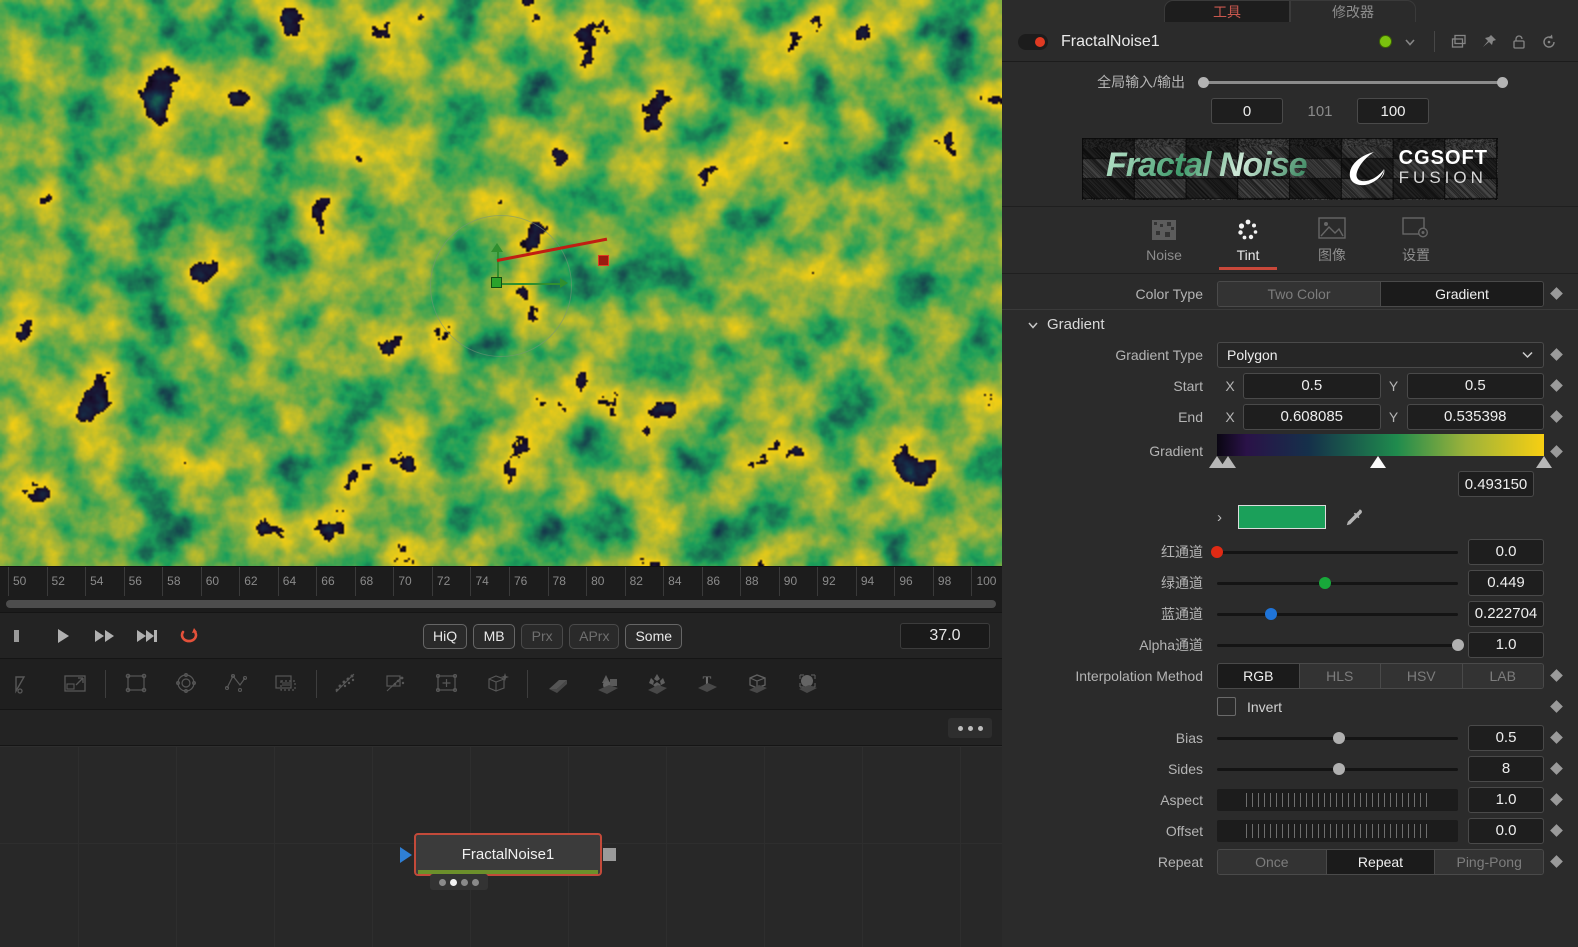 The image size is (1578, 947). I want to click on bias-slider, so click(1337, 738).